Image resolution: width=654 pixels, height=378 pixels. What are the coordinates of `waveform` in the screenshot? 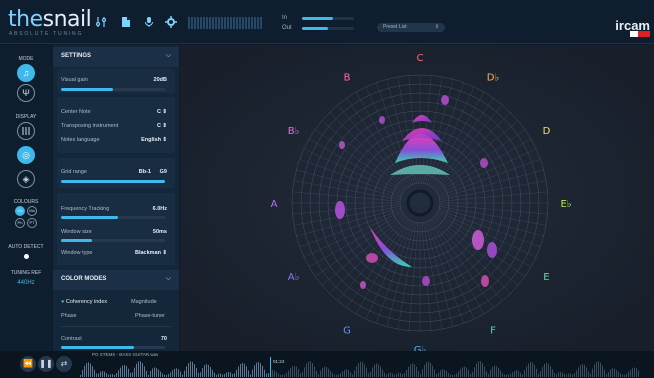 It's located at (365, 368).